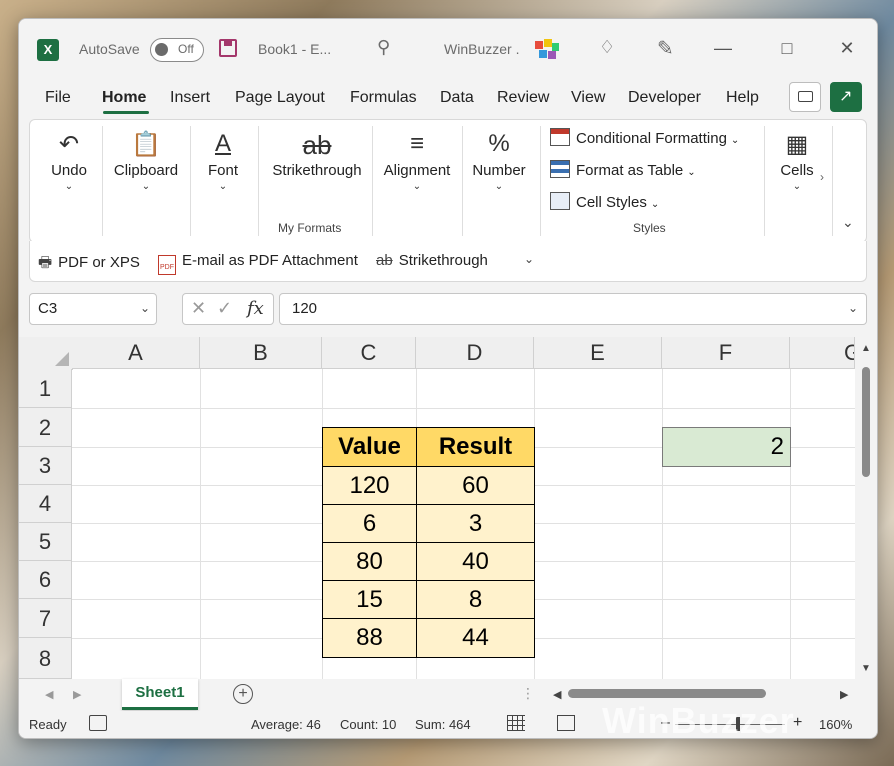  I want to click on strikethrough-button: ab Strikethrough, so click(317, 154).